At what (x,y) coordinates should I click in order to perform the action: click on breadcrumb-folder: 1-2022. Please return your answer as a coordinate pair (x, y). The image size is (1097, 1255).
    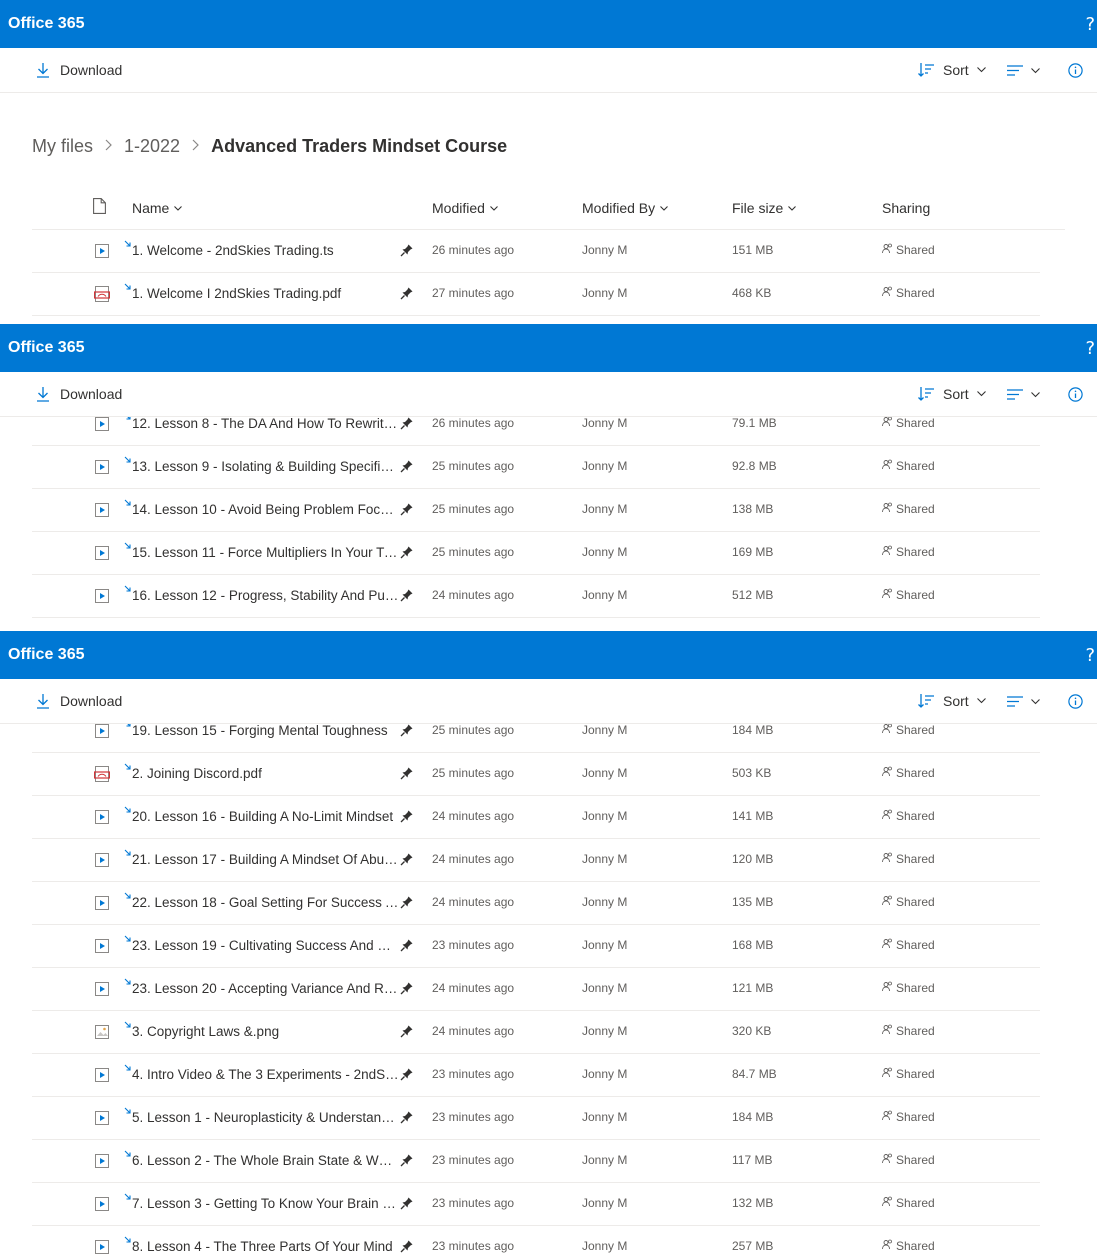
    Looking at the image, I should click on (152, 146).